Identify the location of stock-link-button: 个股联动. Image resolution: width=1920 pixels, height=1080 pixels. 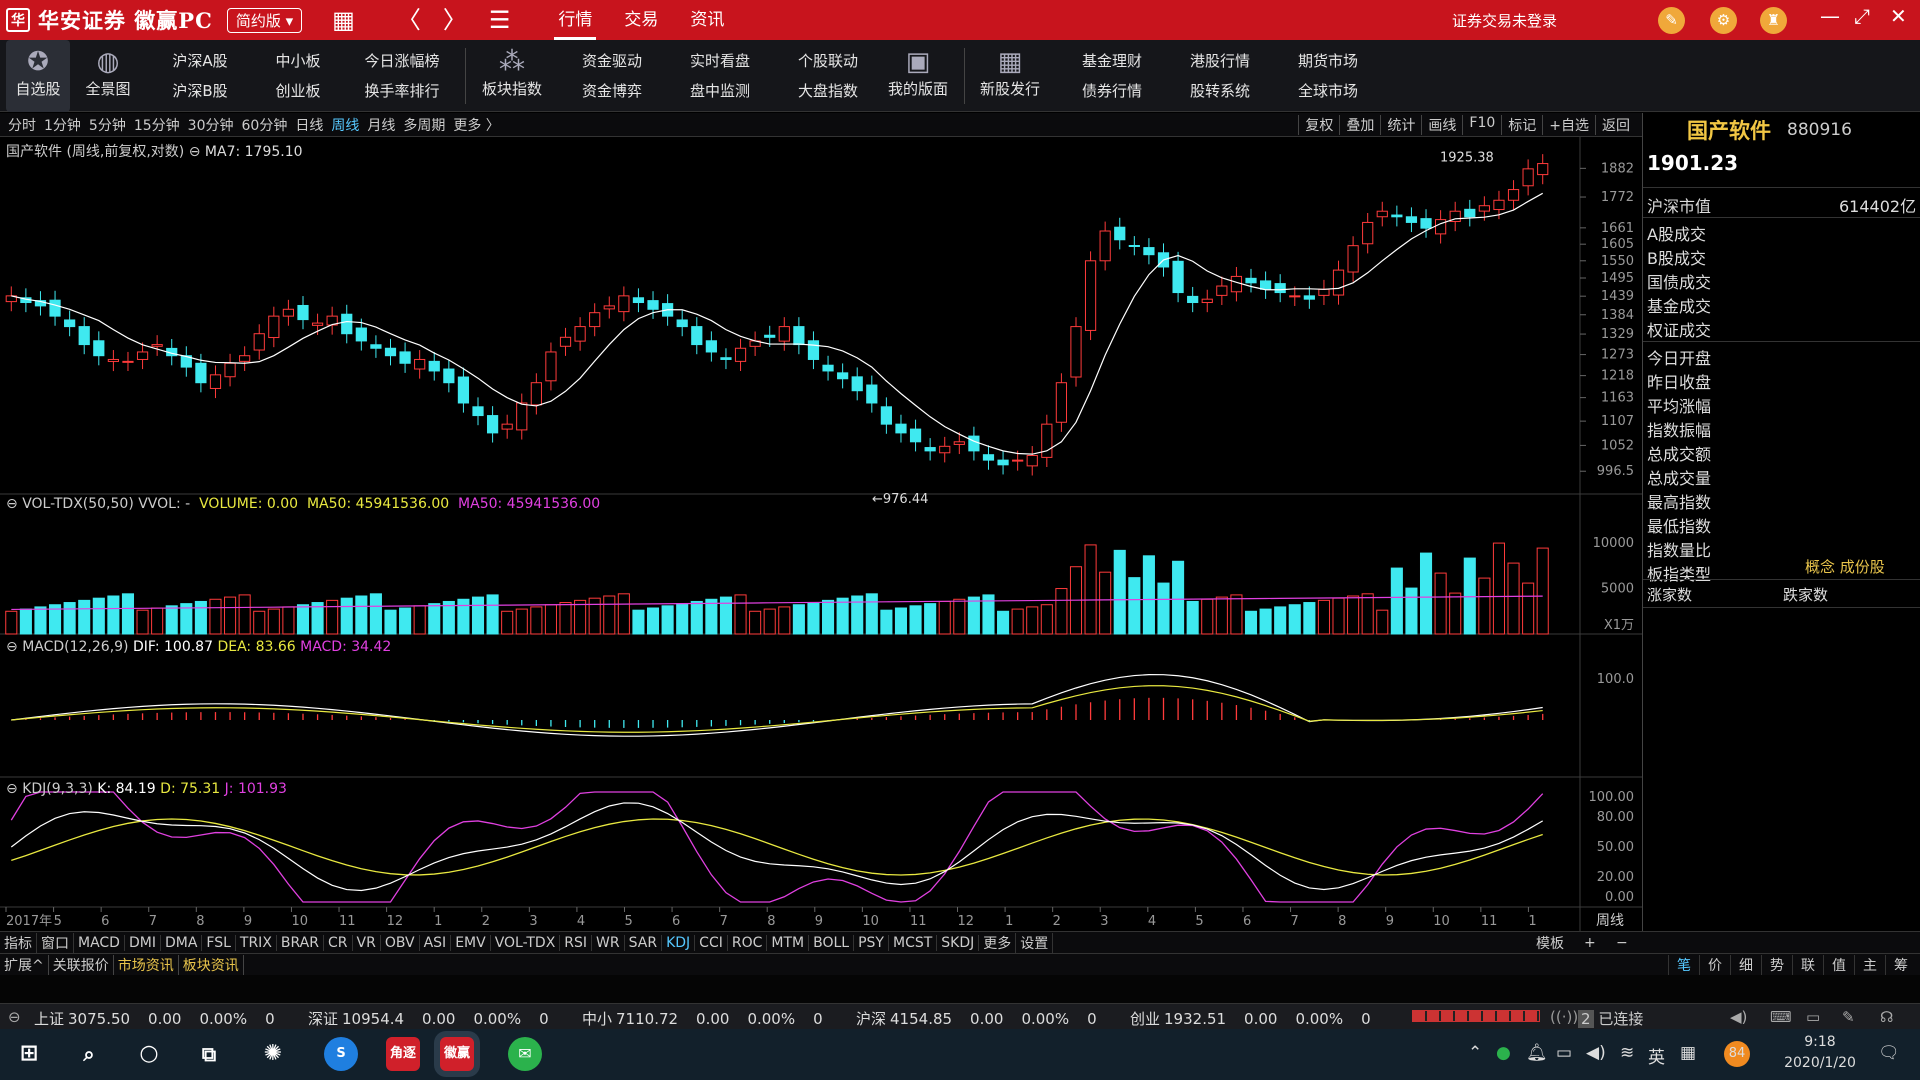
(828, 61).